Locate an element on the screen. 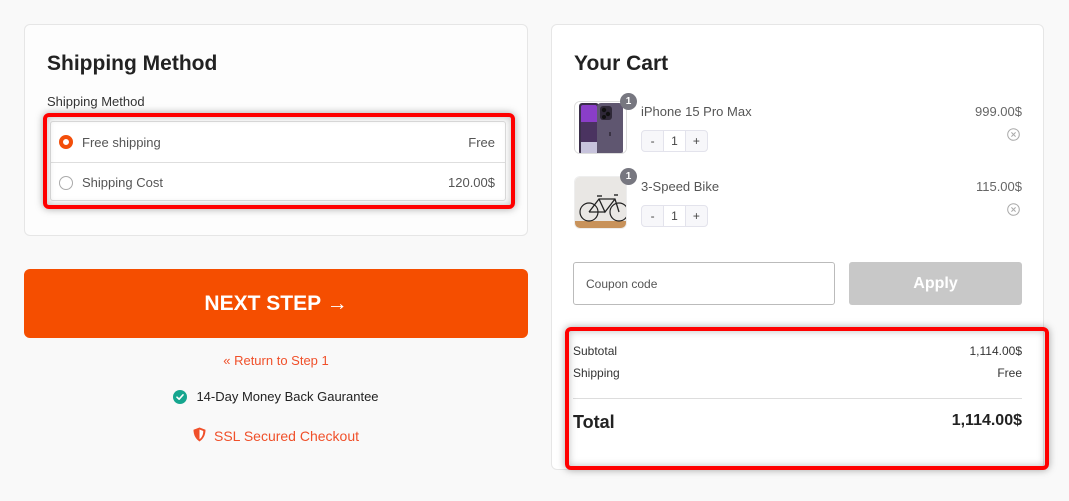  shipping-option-price: Free is located at coordinates (481, 142).